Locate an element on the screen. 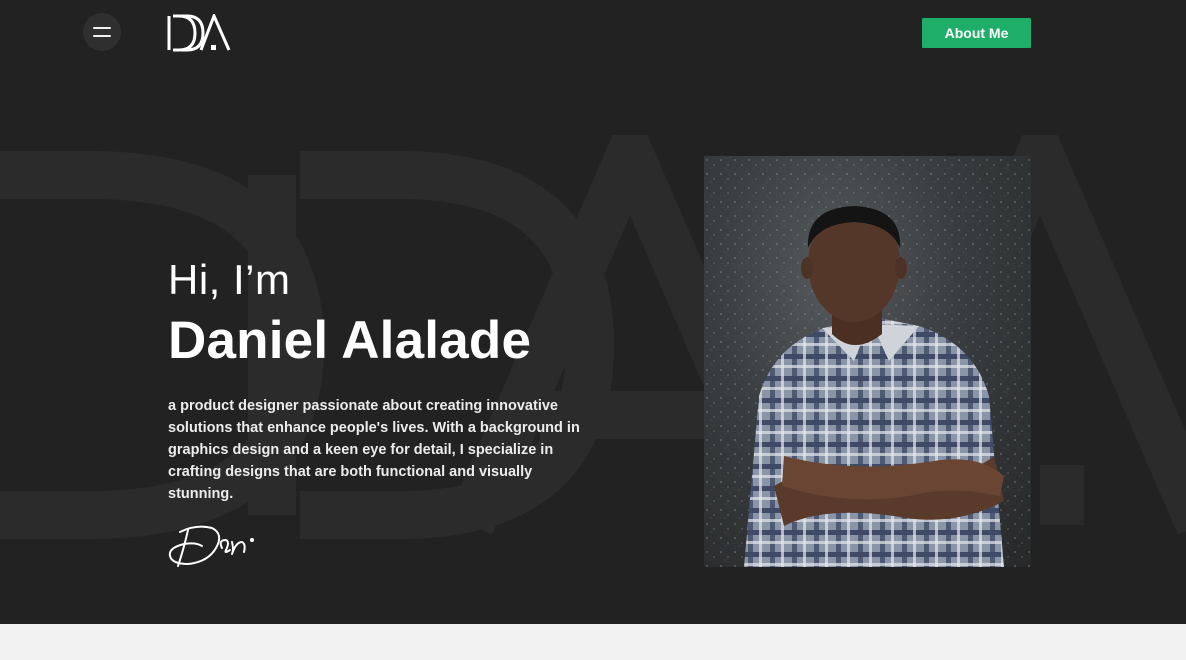 The image size is (1186, 660). signature is located at coordinates (211, 546).